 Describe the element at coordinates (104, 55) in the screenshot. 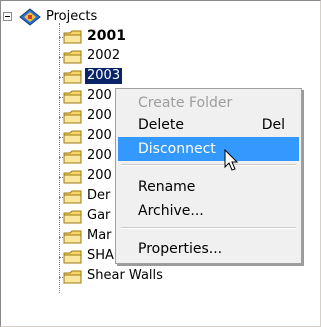

I see `tree-item-label: 2002` at that location.